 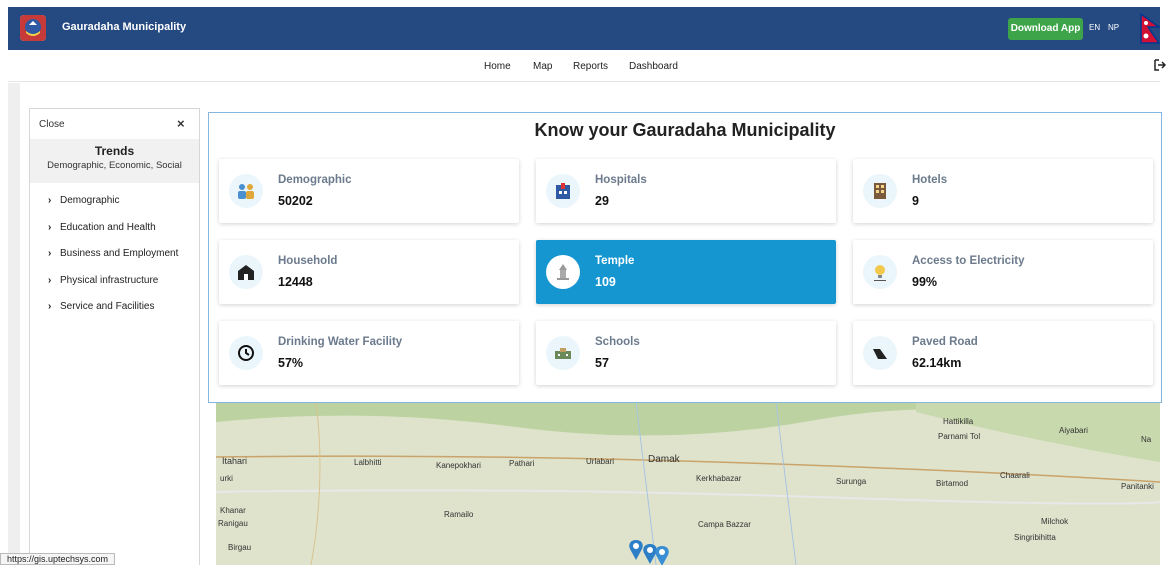 What do you see at coordinates (925, 282) in the screenshot?
I see `stat-value: 99%` at bounding box center [925, 282].